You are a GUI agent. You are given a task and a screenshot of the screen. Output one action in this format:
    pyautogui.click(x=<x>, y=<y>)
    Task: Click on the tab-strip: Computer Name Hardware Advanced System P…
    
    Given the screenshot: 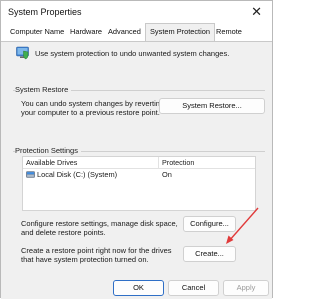 What is the action you would take?
    pyautogui.click(x=136, y=32)
    